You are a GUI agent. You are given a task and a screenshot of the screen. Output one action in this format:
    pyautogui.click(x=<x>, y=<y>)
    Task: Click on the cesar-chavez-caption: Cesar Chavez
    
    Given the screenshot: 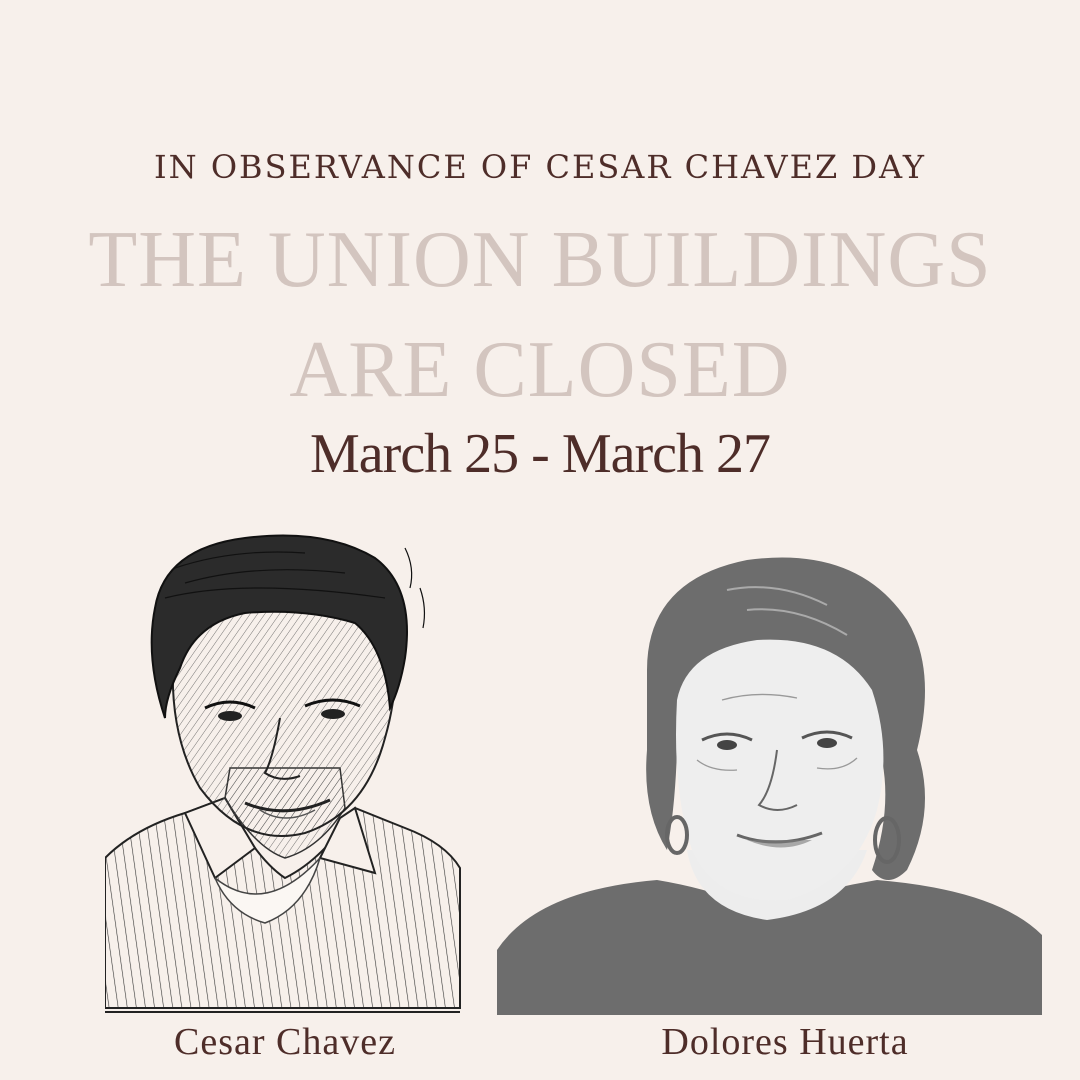 What is the action you would take?
    pyautogui.click(x=285, y=1042)
    